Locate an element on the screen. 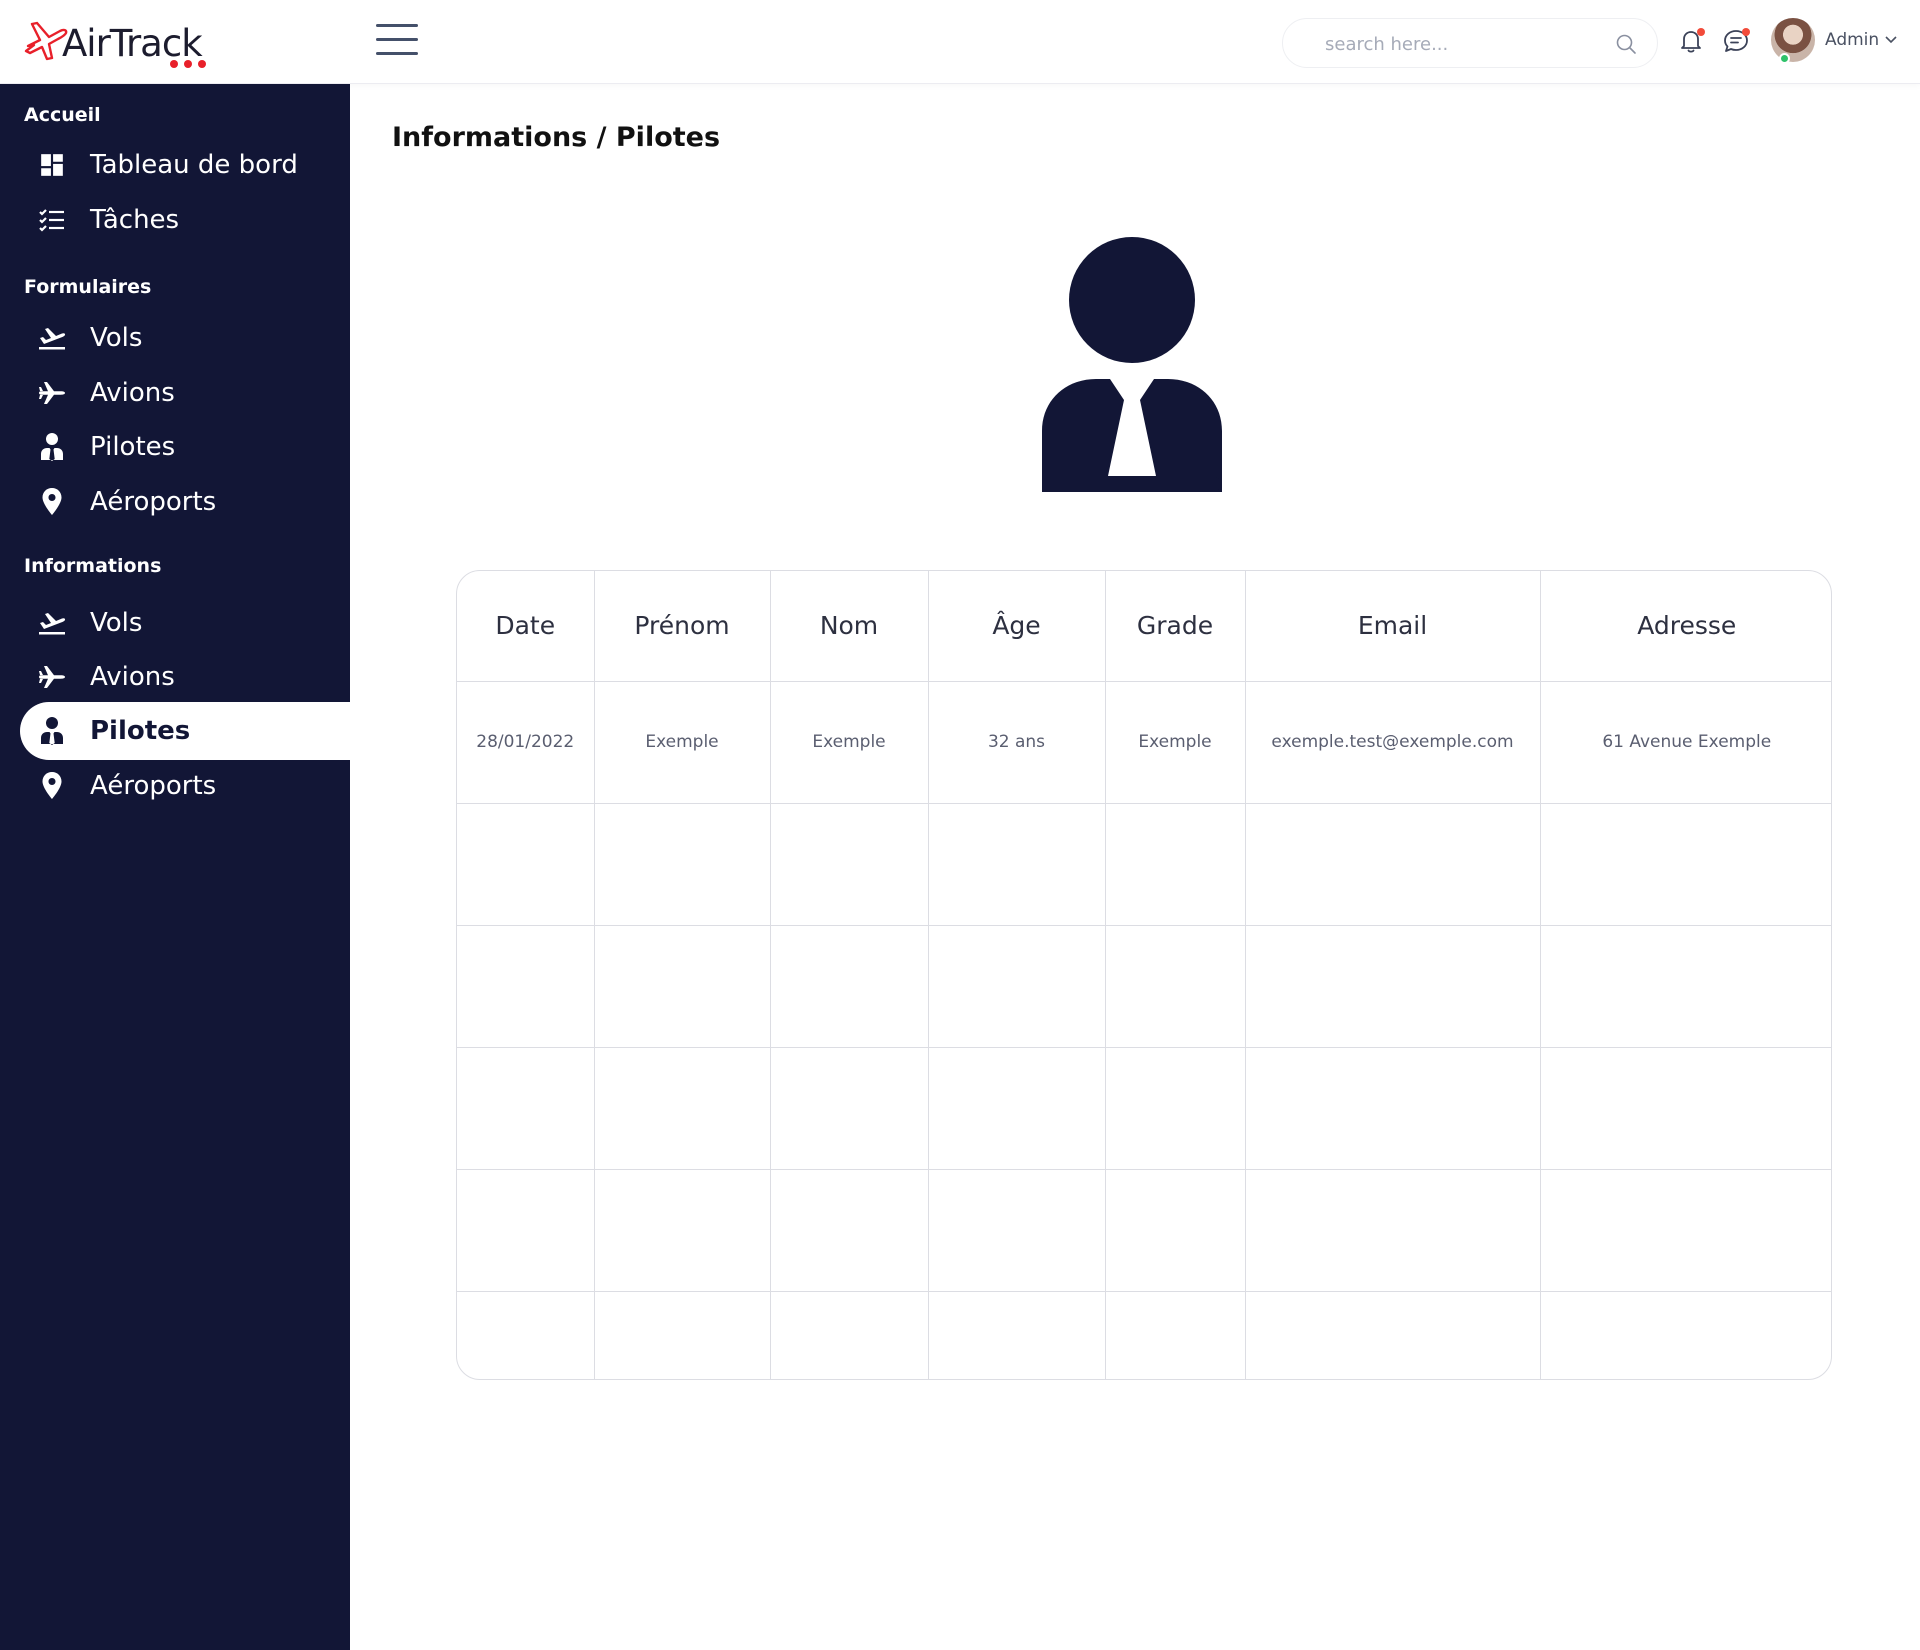 This screenshot has width=1920, height=1650. top-header: AirTrack Admin is located at coordinates (960, 42).